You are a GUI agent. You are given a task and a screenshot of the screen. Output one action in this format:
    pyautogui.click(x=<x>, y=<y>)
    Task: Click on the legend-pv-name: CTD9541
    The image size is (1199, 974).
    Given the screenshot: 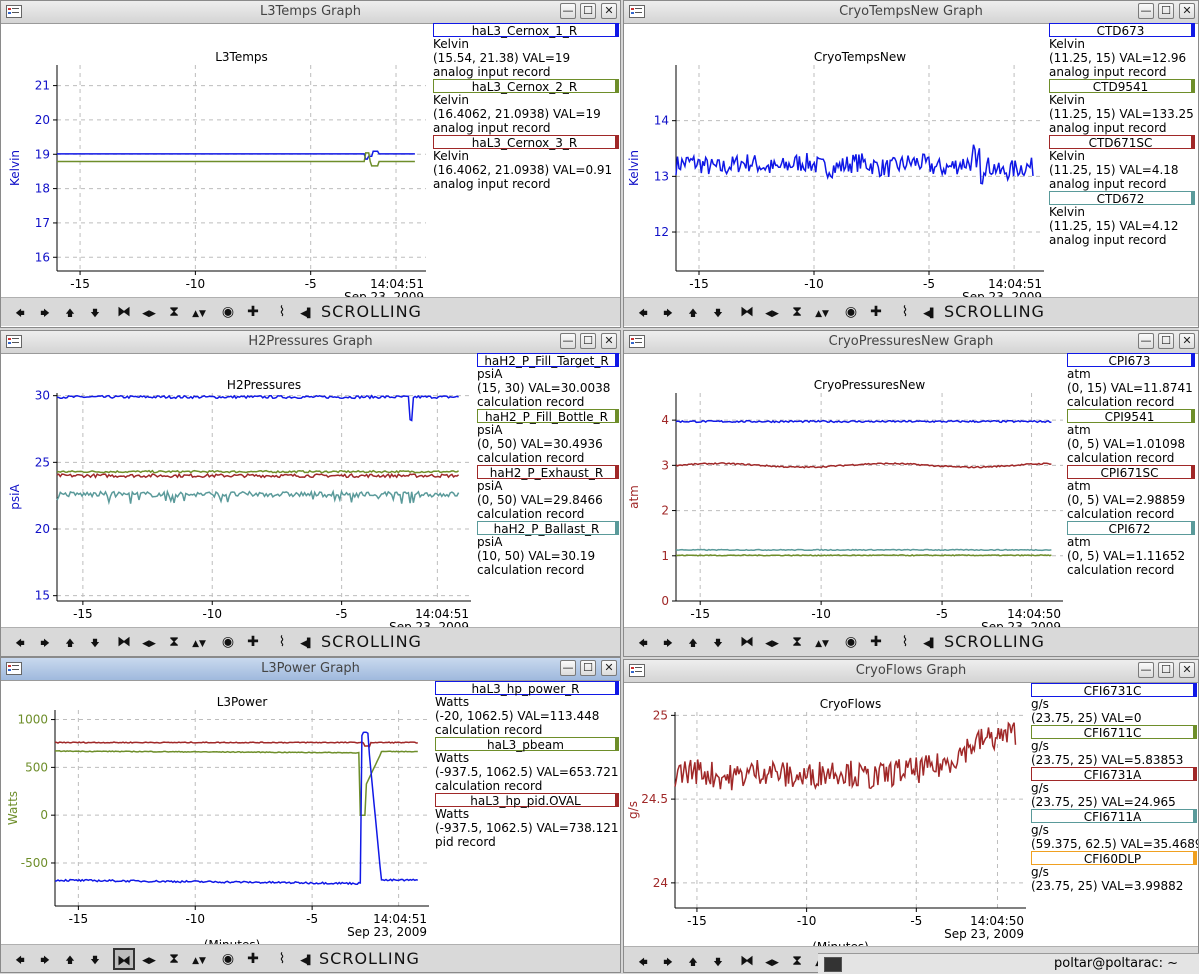 What is the action you would take?
    pyautogui.click(x=1122, y=86)
    